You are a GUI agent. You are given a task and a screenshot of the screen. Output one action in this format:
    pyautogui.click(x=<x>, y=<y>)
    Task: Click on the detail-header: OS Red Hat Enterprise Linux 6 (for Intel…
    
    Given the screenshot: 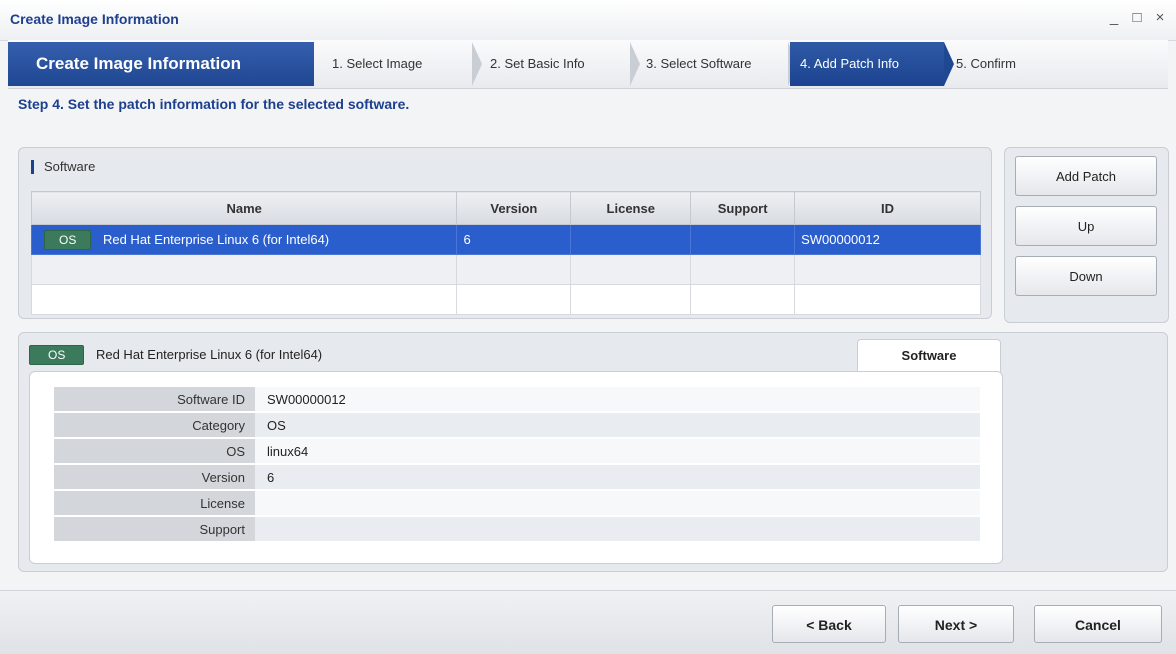 What is the action you would take?
    pyautogui.click(x=175, y=355)
    